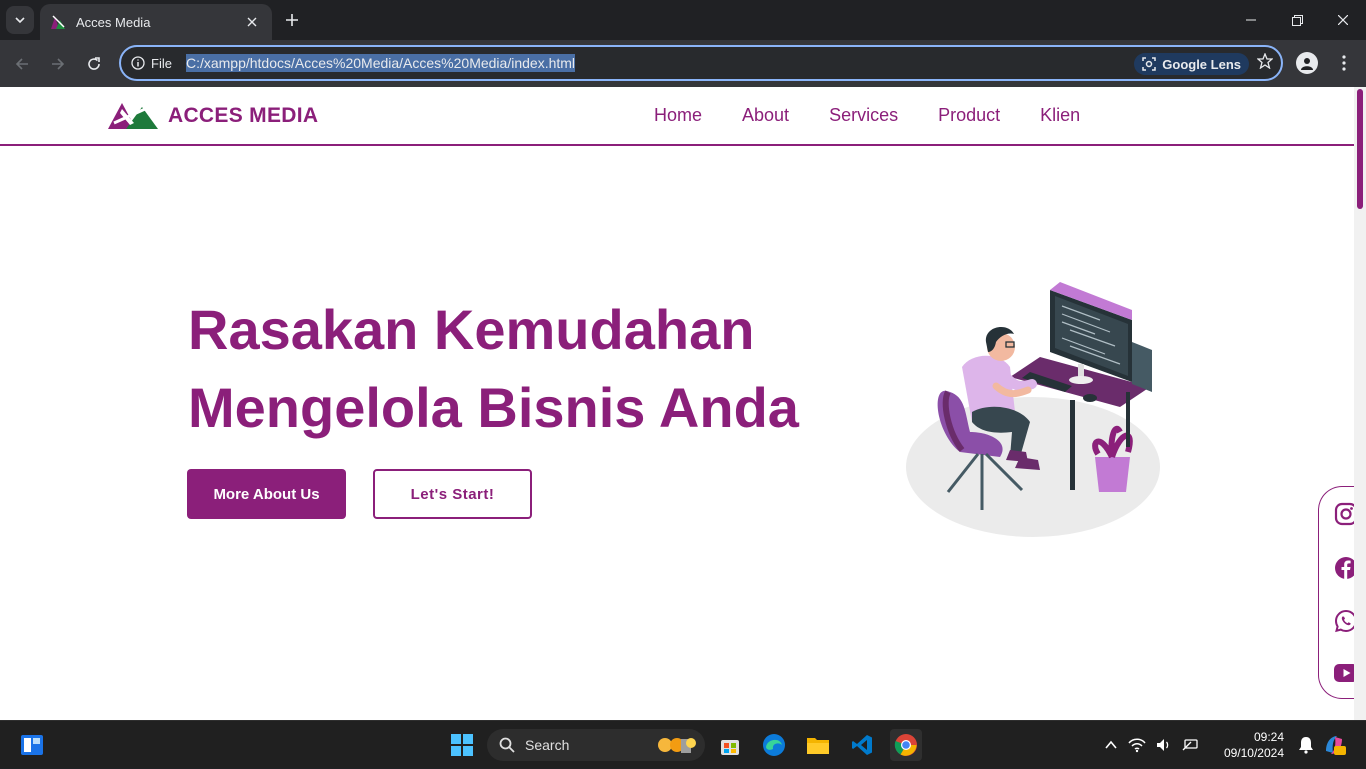 The height and width of the screenshot is (769, 1366). Describe the element at coordinates (1060, 115) in the screenshot. I see `nav-klien: Klien` at that location.